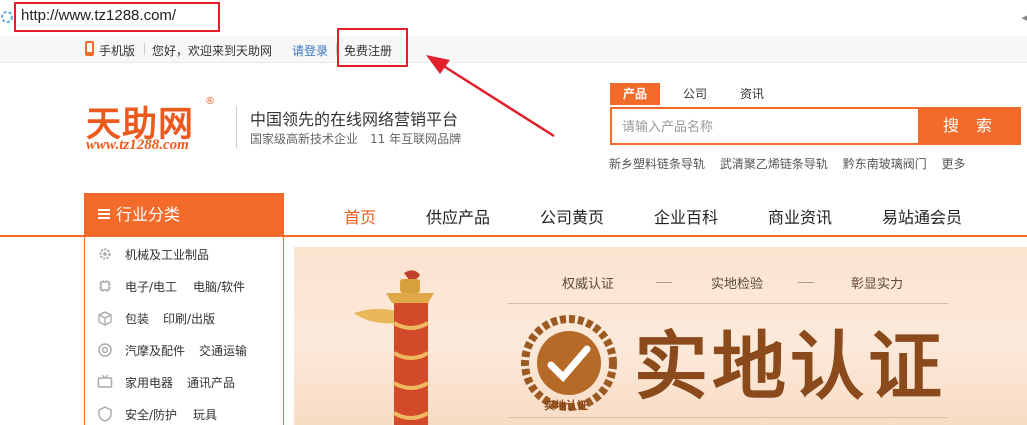 Image resolution: width=1027 pixels, height=425 pixels. What do you see at coordinates (566, 405) in the screenshot?
I see `seal-text: 实地认证` at bounding box center [566, 405].